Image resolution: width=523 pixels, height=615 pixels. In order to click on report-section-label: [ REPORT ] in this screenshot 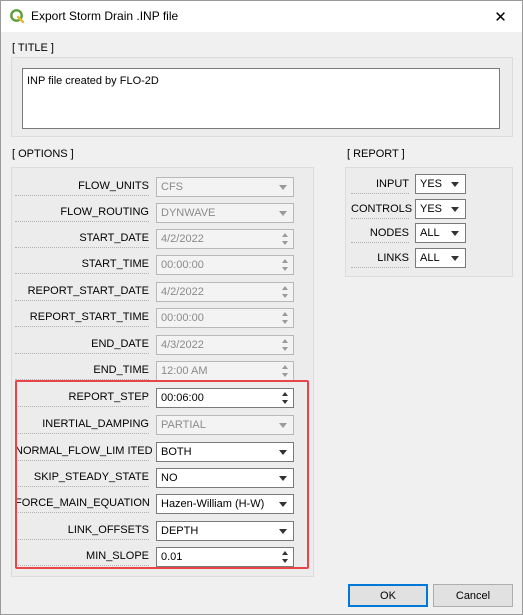, I will do `click(376, 154)`.